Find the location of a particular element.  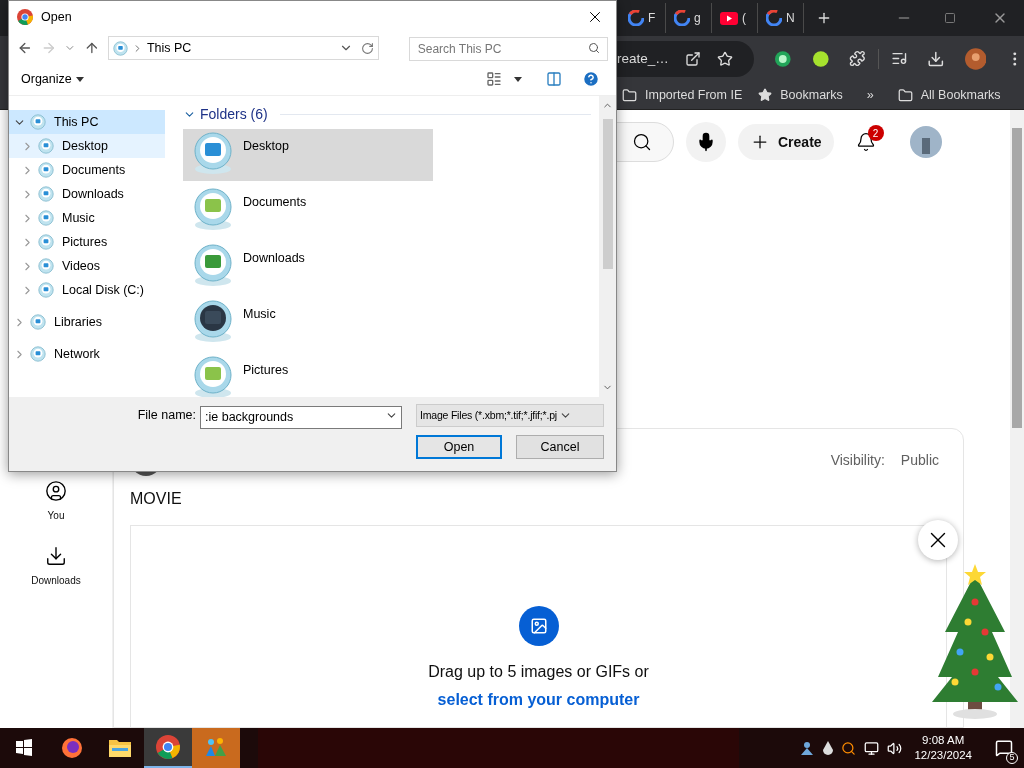

up-icon is located at coordinates (92, 48).